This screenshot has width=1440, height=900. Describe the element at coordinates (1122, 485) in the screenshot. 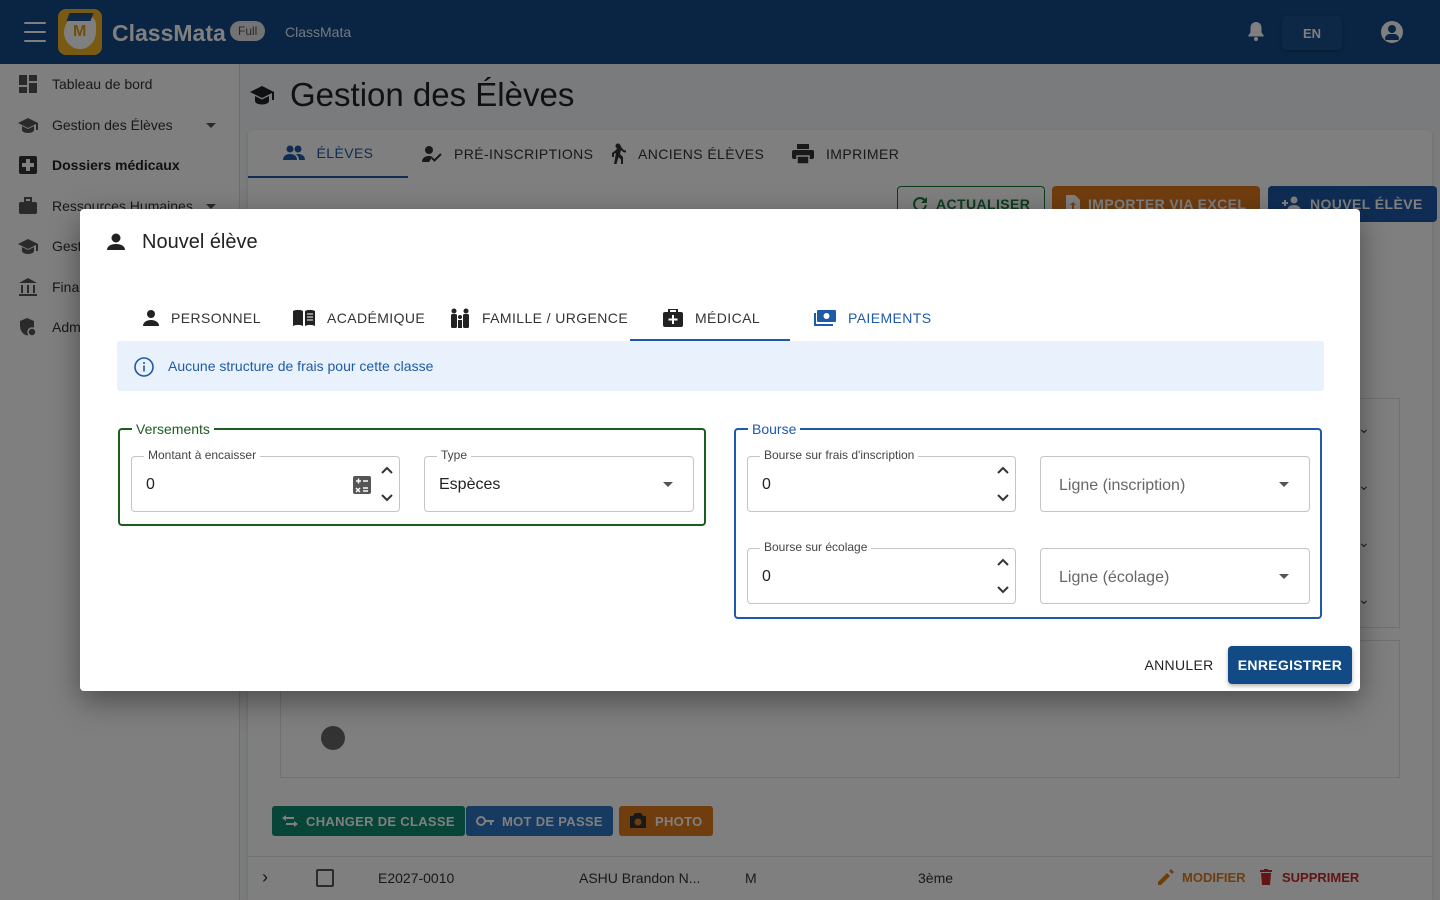

I see `inscription-line-placeholder: Ligne (inscription)` at that location.